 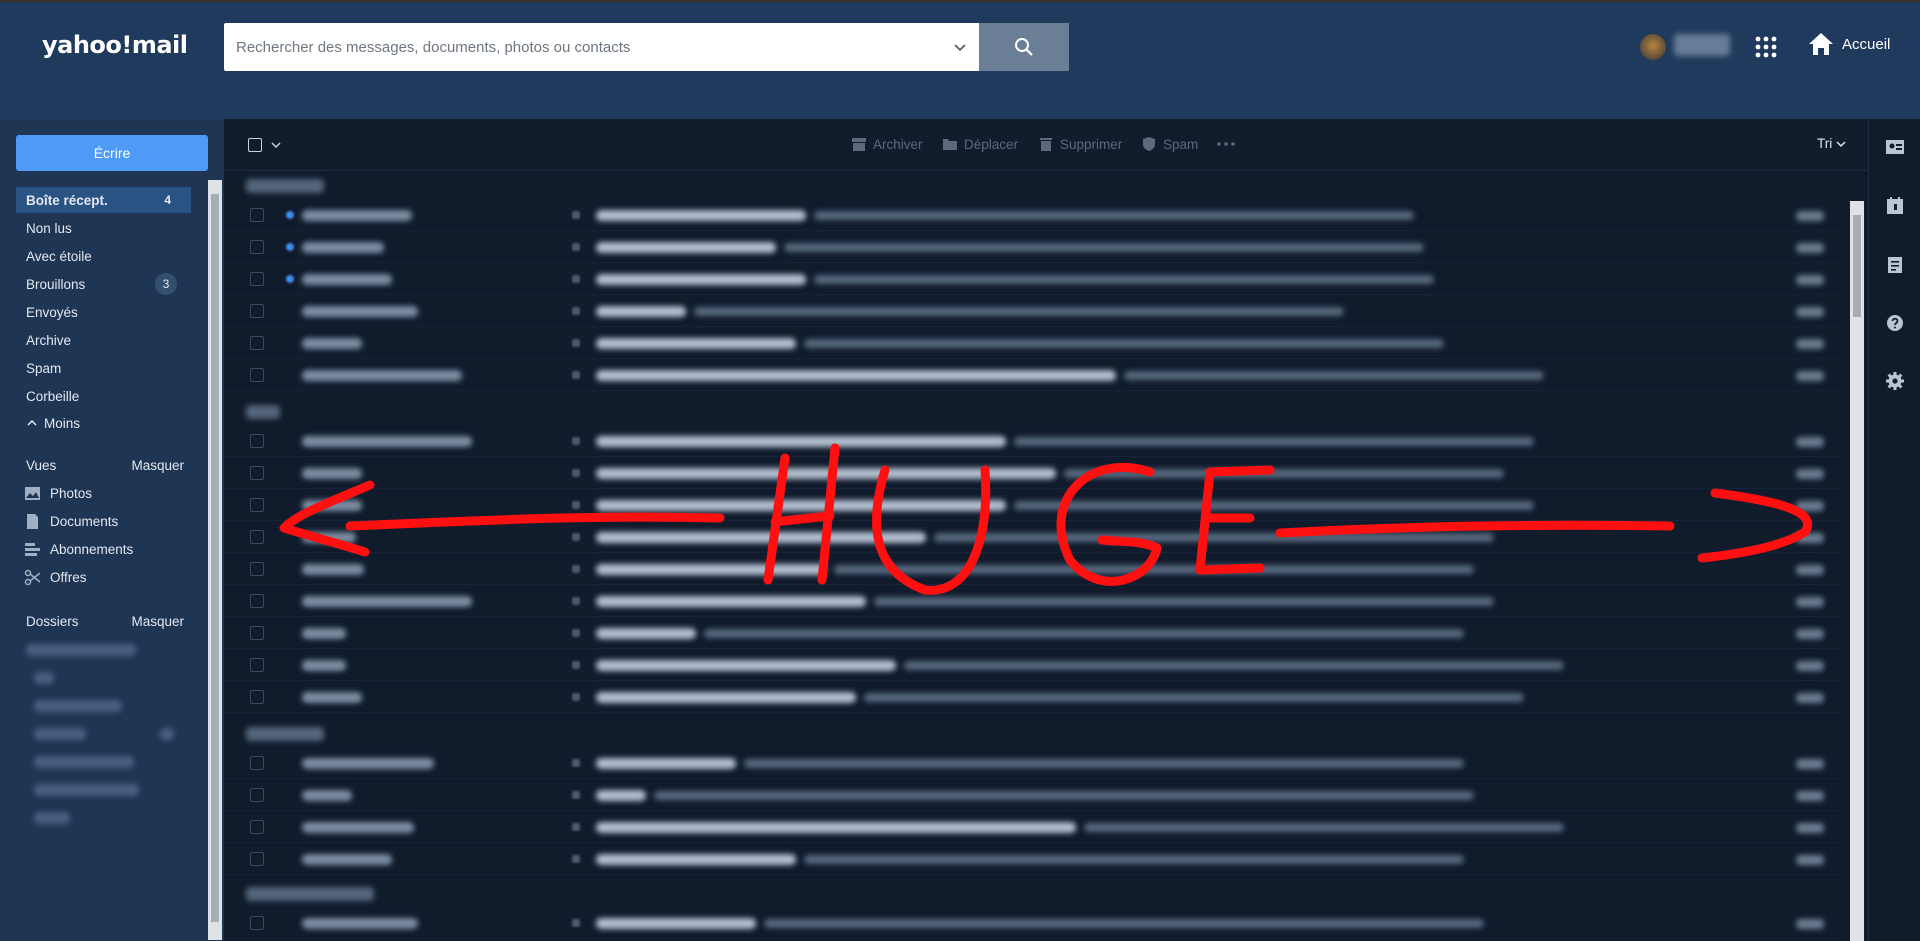 What do you see at coordinates (255, 145) in the screenshot?
I see `select-all-checkbox` at bounding box center [255, 145].